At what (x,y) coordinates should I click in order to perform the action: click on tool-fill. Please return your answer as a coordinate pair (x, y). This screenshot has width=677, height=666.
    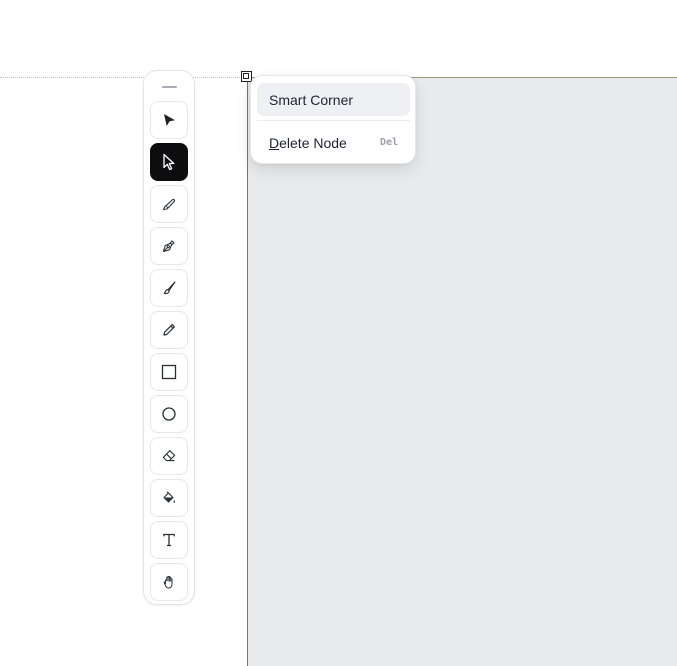
    Looking at the image, I should click on (169, 498).